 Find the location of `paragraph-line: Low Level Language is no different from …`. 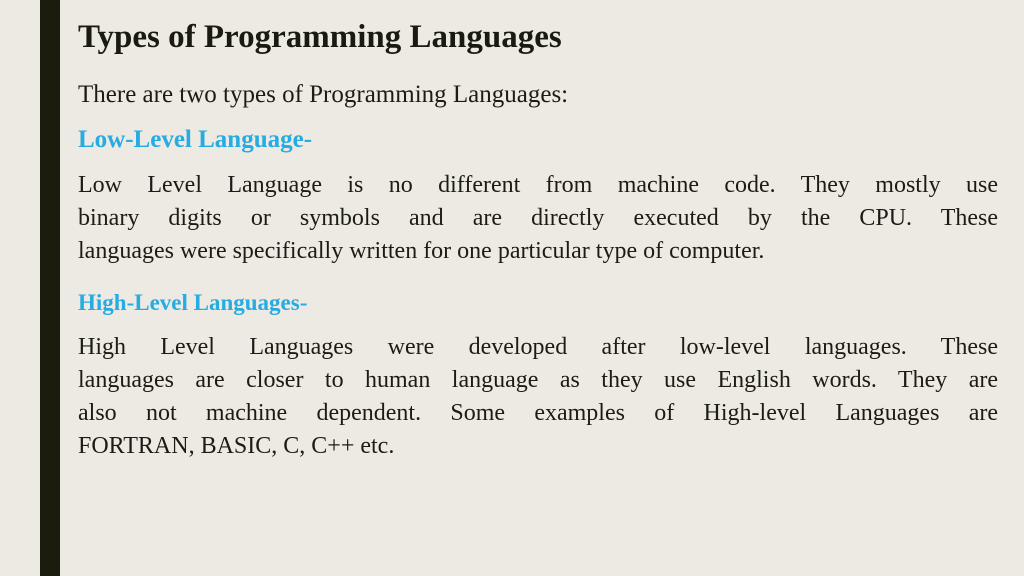

paragraph-line: Low Level Language is no different from … is located at coordinates (538, 185).